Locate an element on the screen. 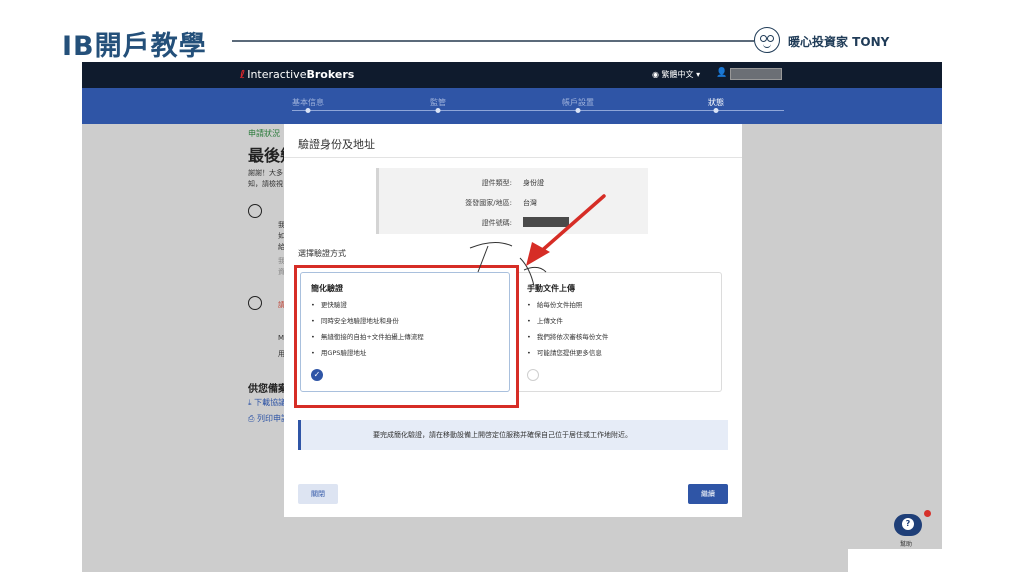  username-redacted is located at coordinates (756, 74).